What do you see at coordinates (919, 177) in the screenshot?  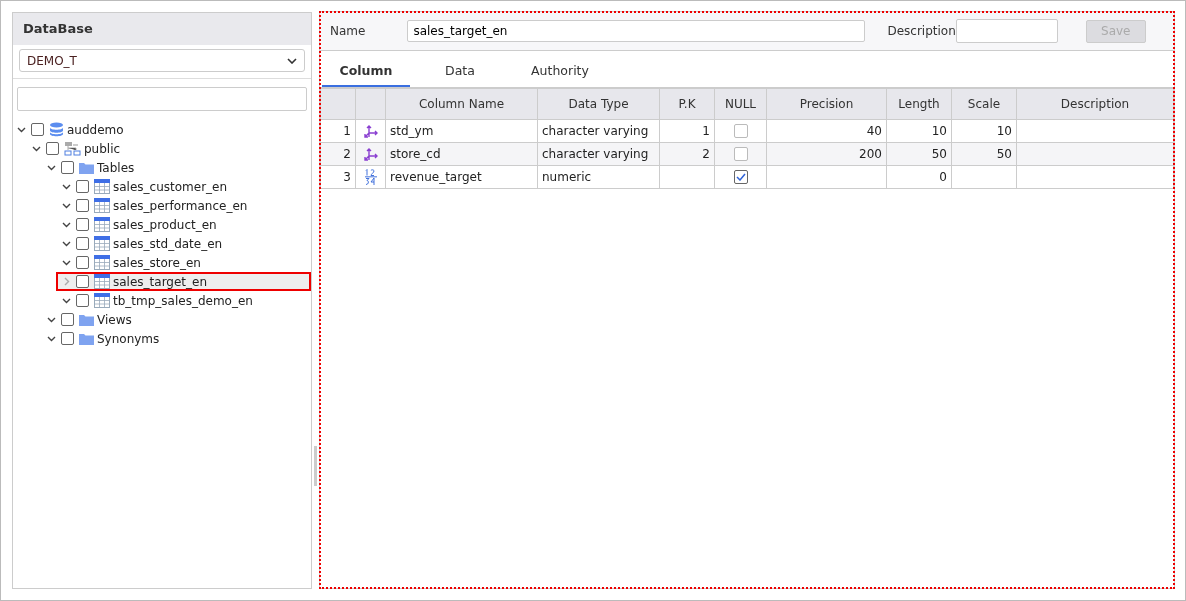 I see `table-cell: 0` at bounding box center [919, 177].